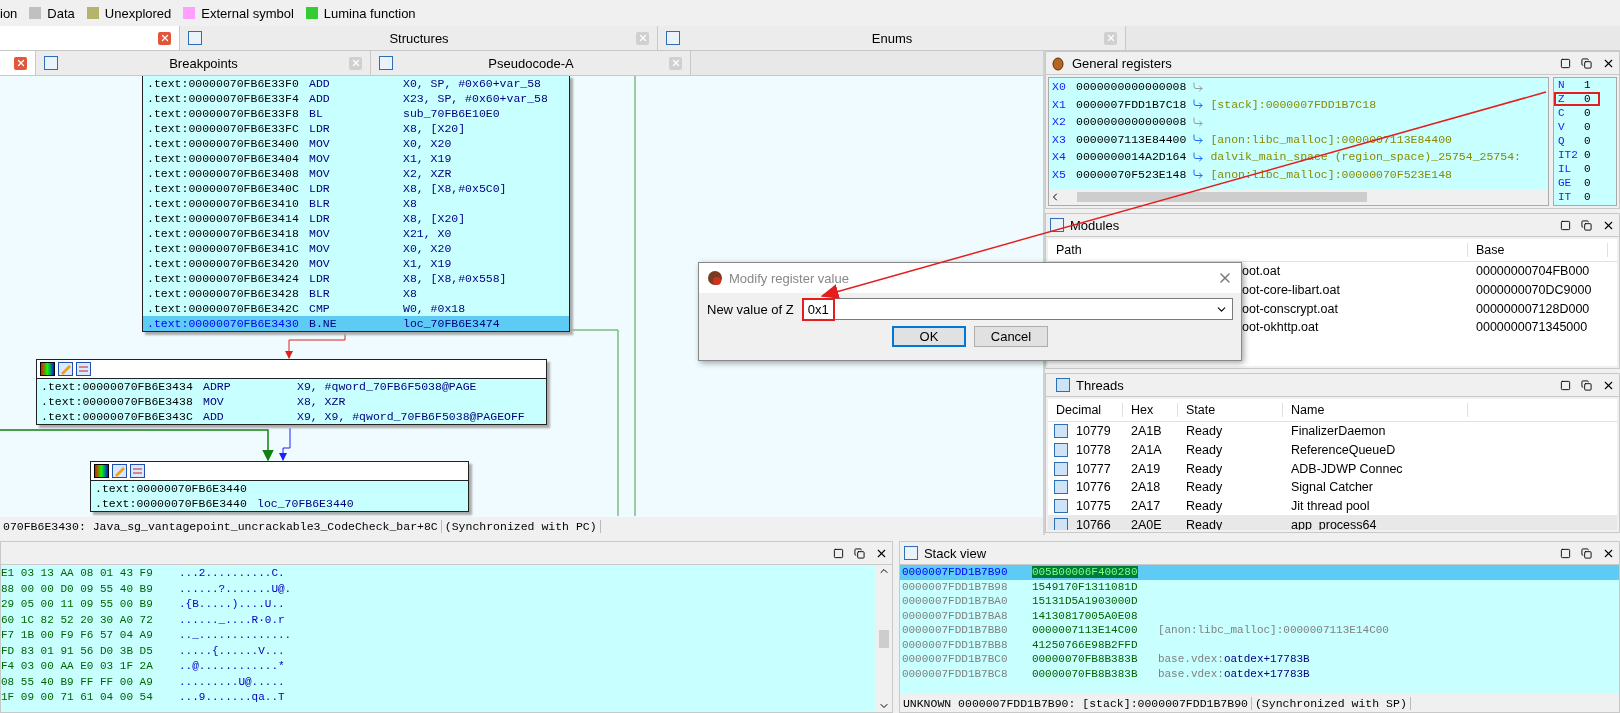 The width and height of the screenshot is (1620, 713). I want to click on code-line: .text:00000070FB6E3410 BLR X8, so click(356, 203).